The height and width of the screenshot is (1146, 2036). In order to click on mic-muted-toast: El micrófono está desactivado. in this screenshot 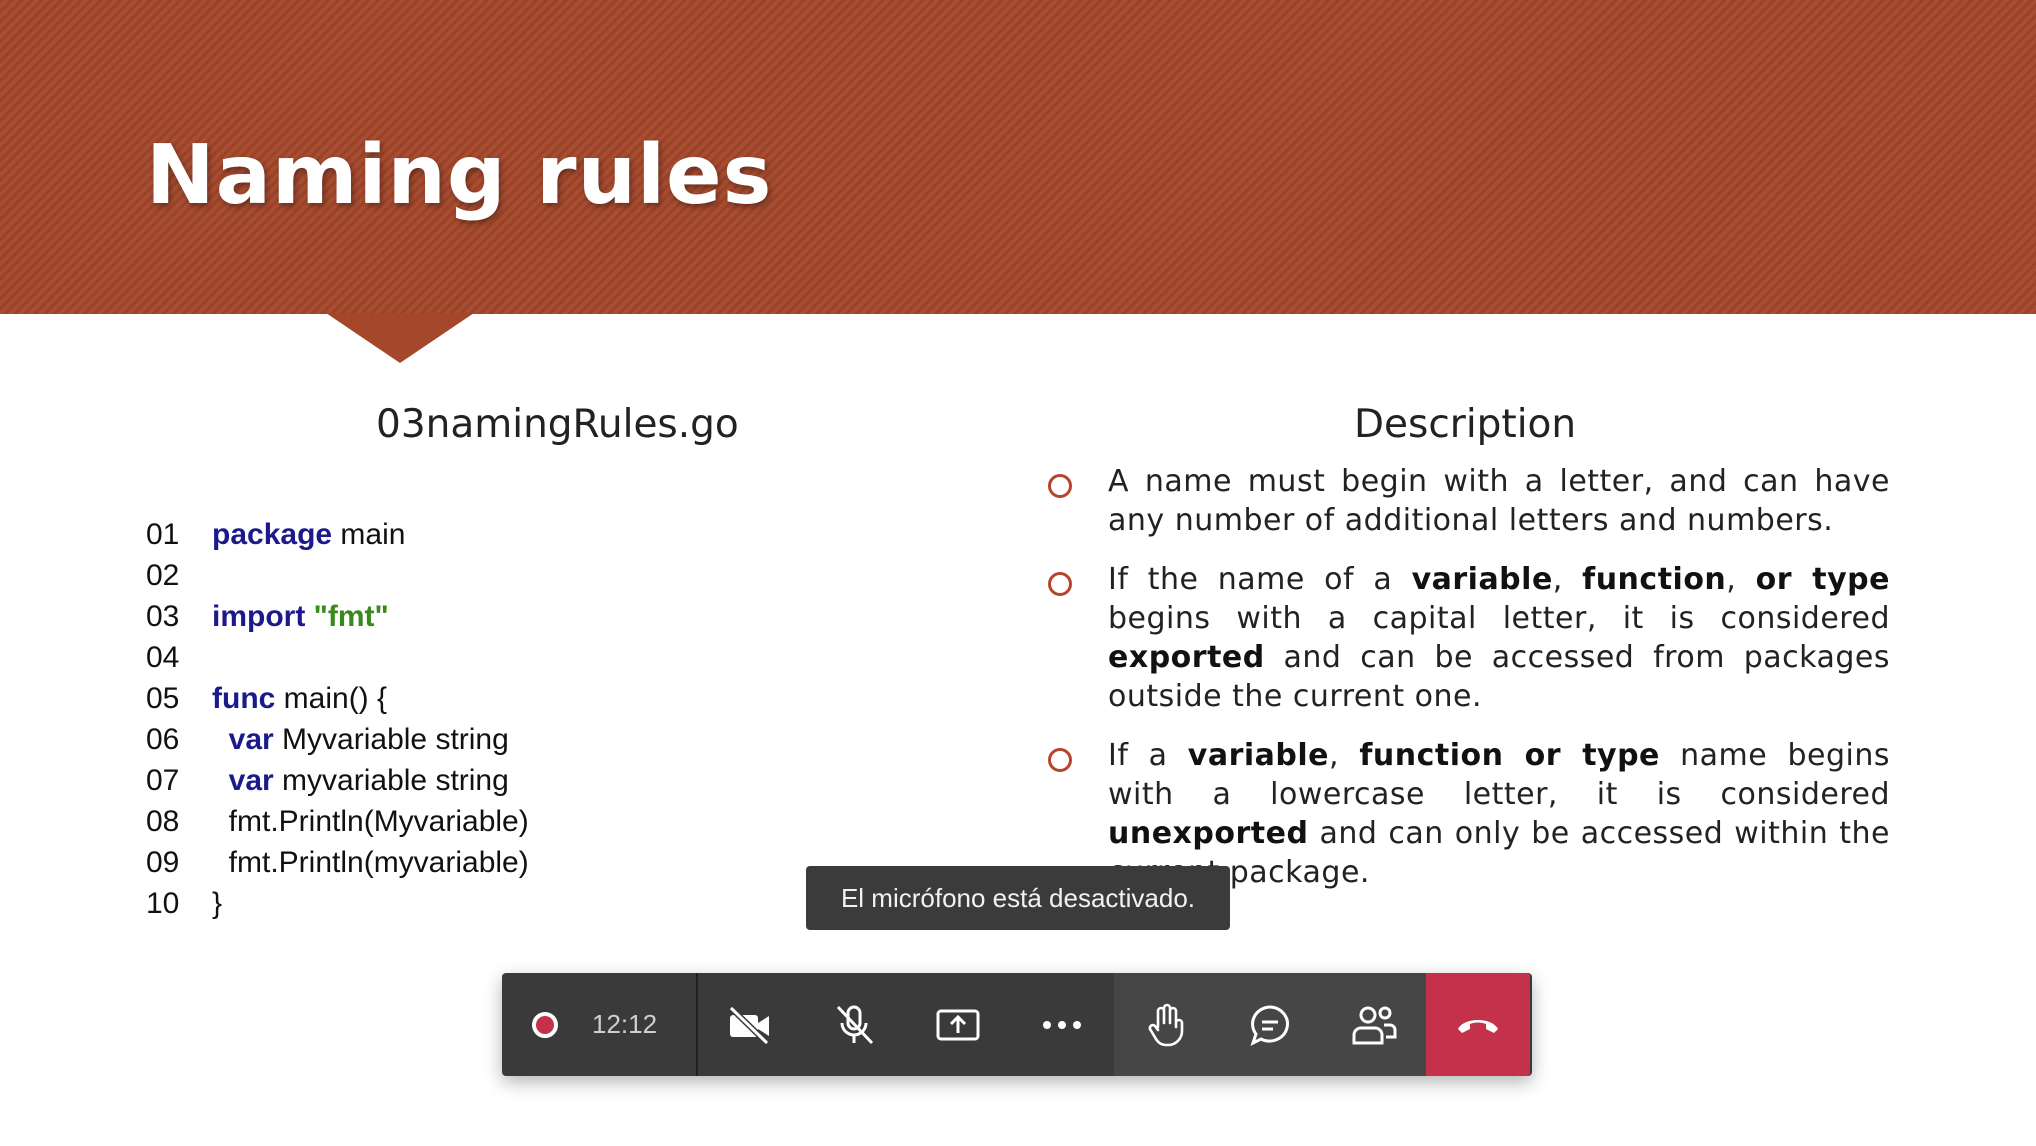, I will do `click(1018, 898)`.